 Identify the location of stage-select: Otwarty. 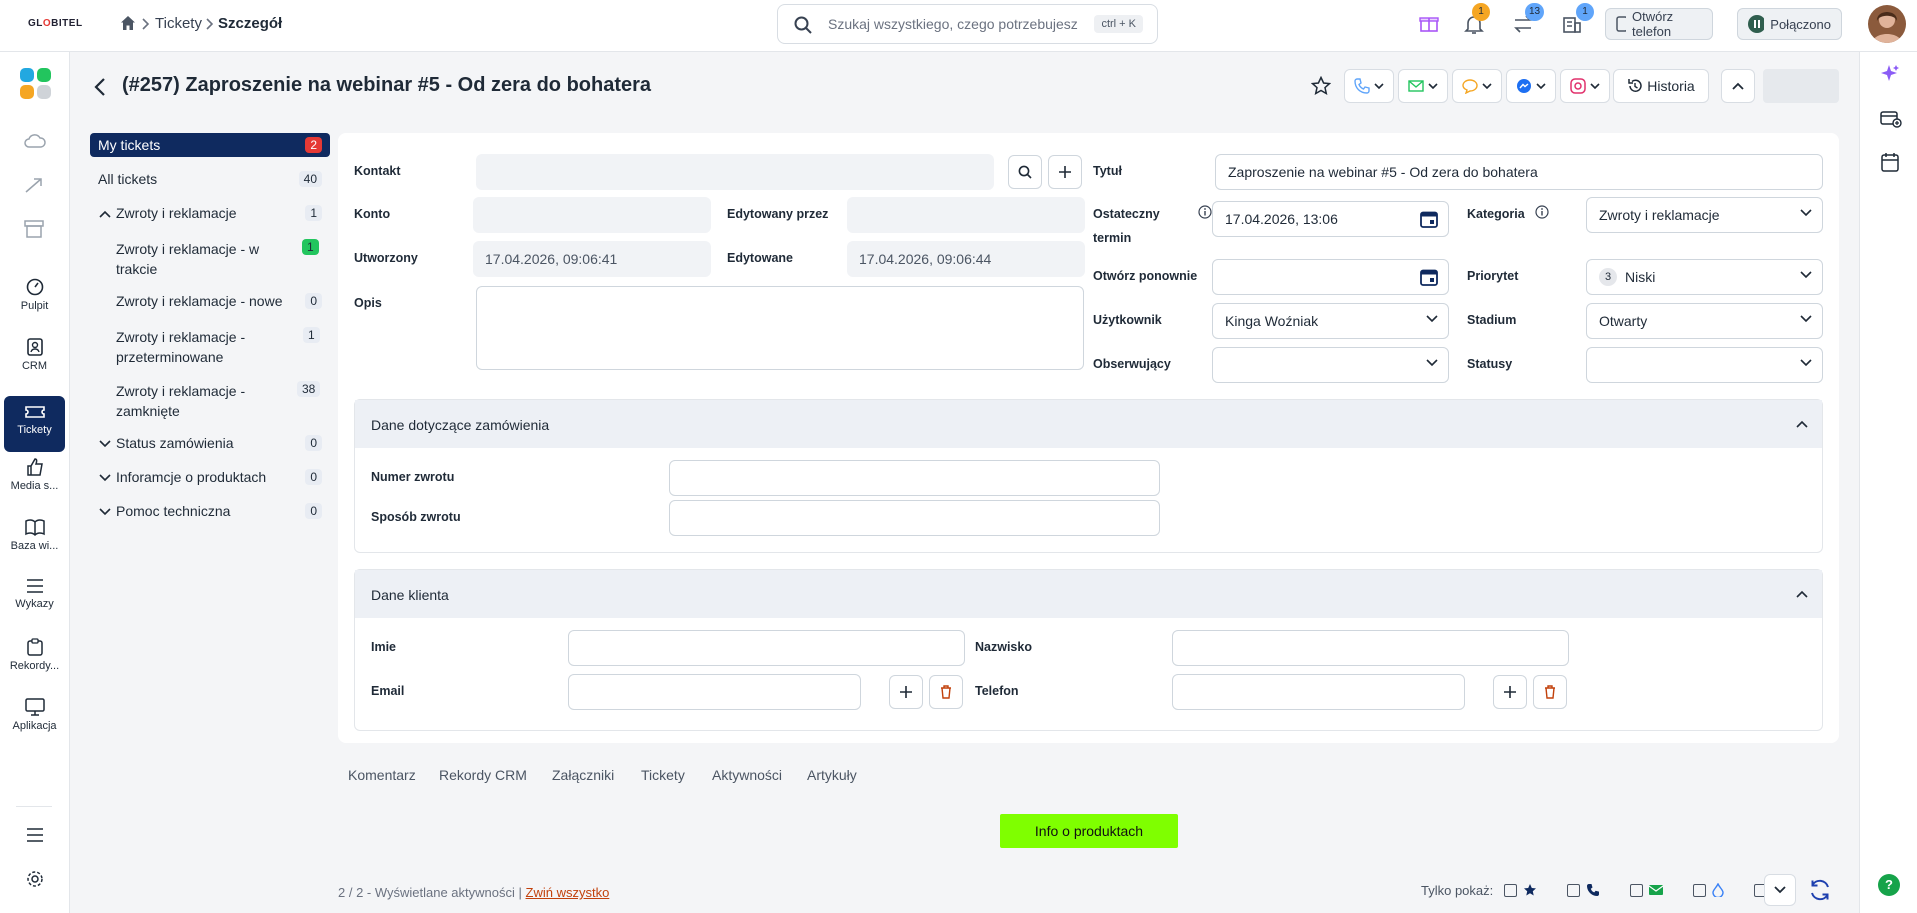
(1704, 321).